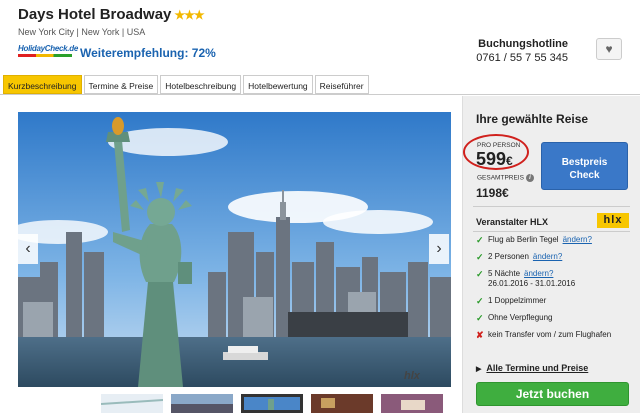 The width and height of the screenshot is (640, 413). I want to click on pro-person-label: PRO PERSON, so click(499, 145).